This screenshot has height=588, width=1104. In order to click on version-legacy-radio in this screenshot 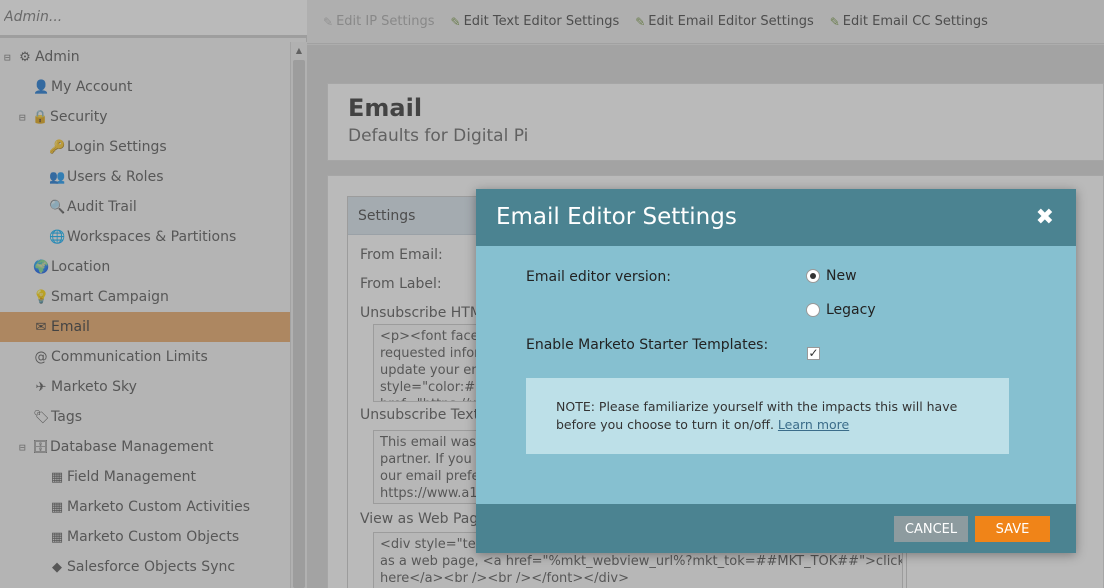, I will do `click(813, 310)`.